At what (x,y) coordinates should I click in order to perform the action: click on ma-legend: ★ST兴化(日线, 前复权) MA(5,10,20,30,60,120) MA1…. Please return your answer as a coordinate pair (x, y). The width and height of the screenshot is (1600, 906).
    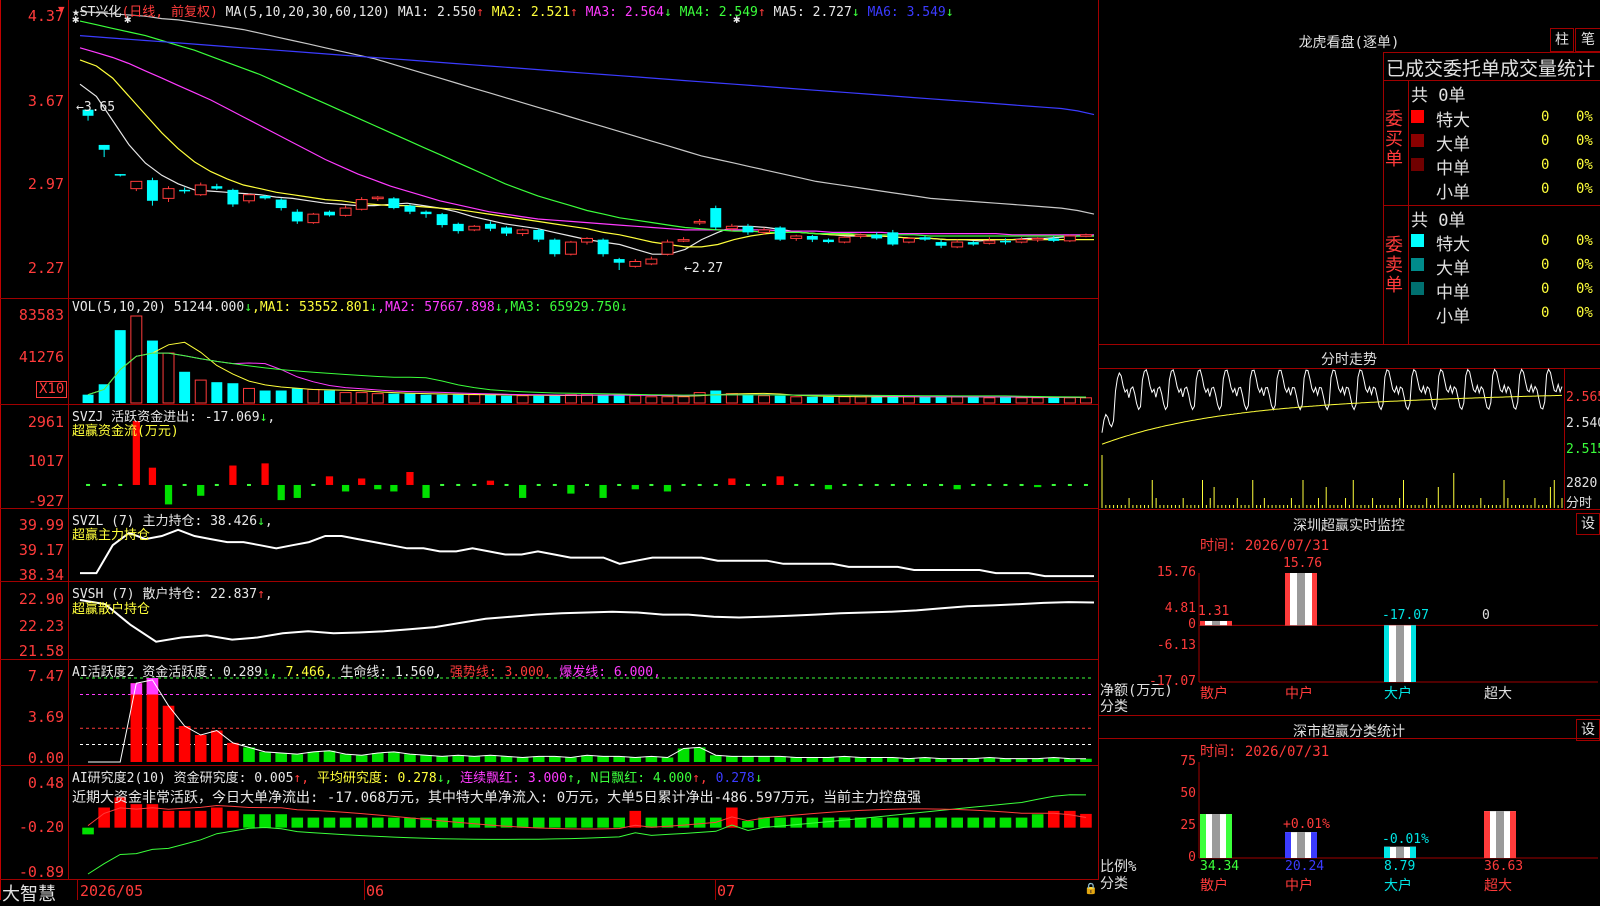
    Looking at the image, I should click on (513, 10).